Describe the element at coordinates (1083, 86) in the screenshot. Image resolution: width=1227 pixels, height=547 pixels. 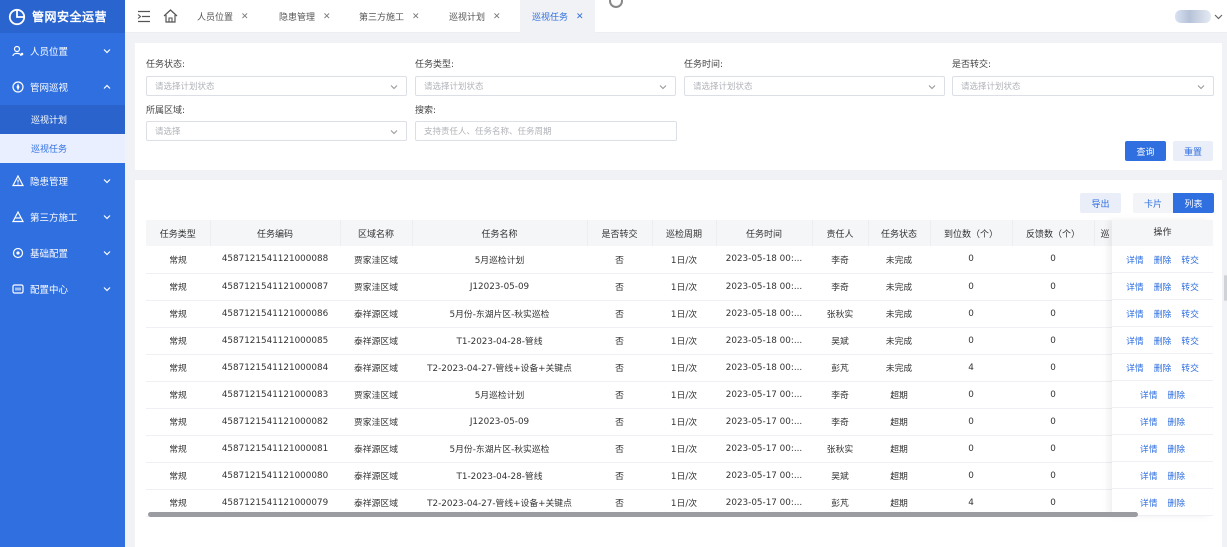
I see `is-transferred-select: 请选择计划状态` at that location.